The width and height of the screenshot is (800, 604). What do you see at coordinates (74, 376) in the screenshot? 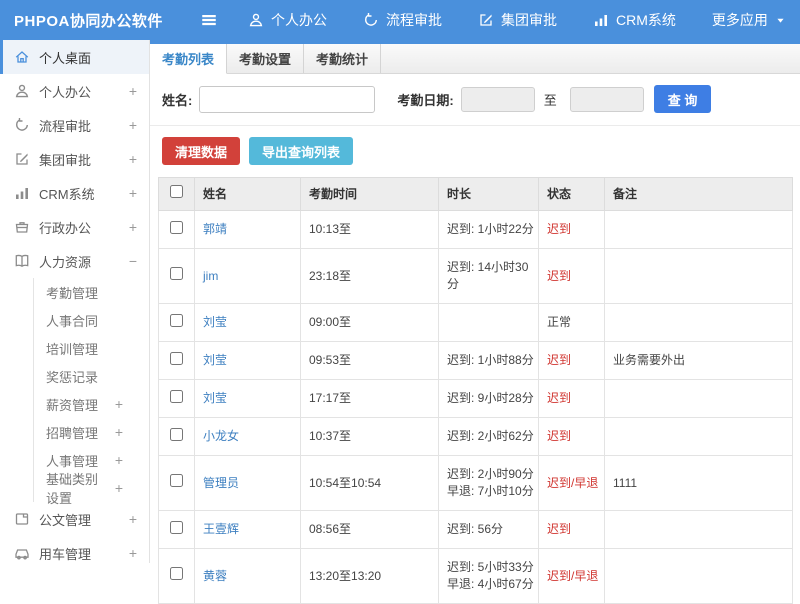
I see `sidebar-item-reward-punishment: 奖惩记录` at bounding box center [74, 376].